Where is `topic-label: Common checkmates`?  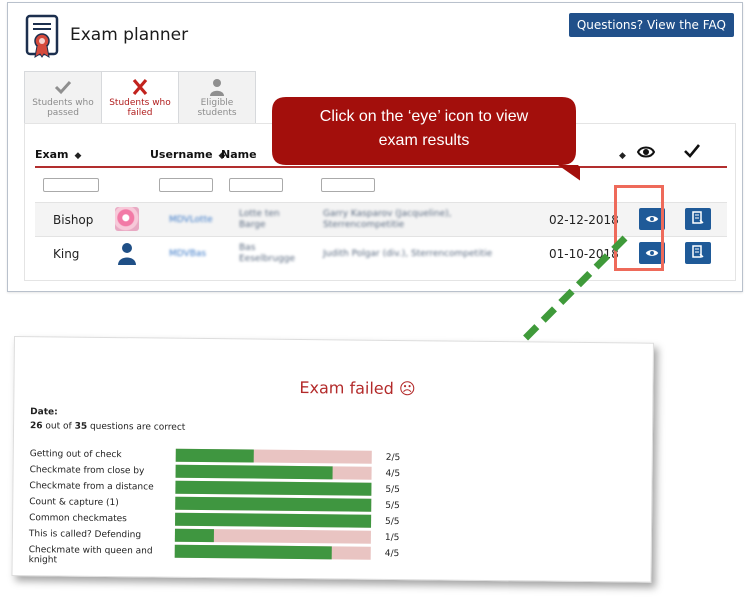
topic-label: Common checkmates is located at coordinates (78, 519).